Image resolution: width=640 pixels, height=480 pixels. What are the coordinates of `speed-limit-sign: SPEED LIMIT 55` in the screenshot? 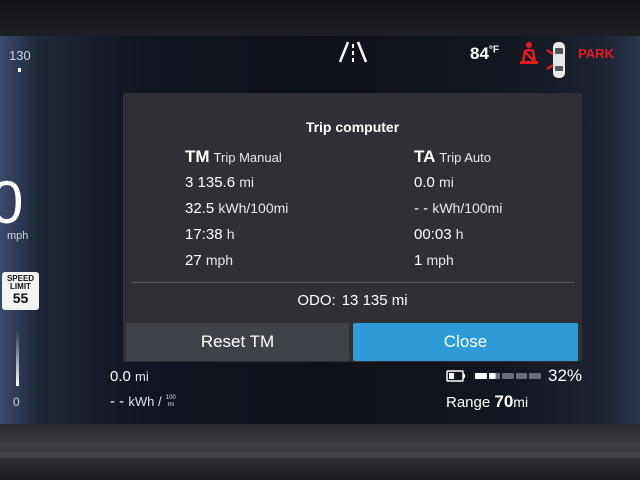 It's located at (20, 291).